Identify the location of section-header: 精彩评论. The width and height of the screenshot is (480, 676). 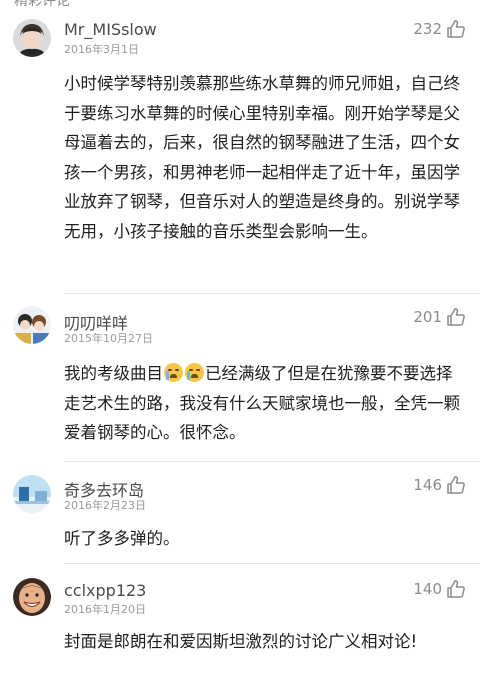
(42, 4).